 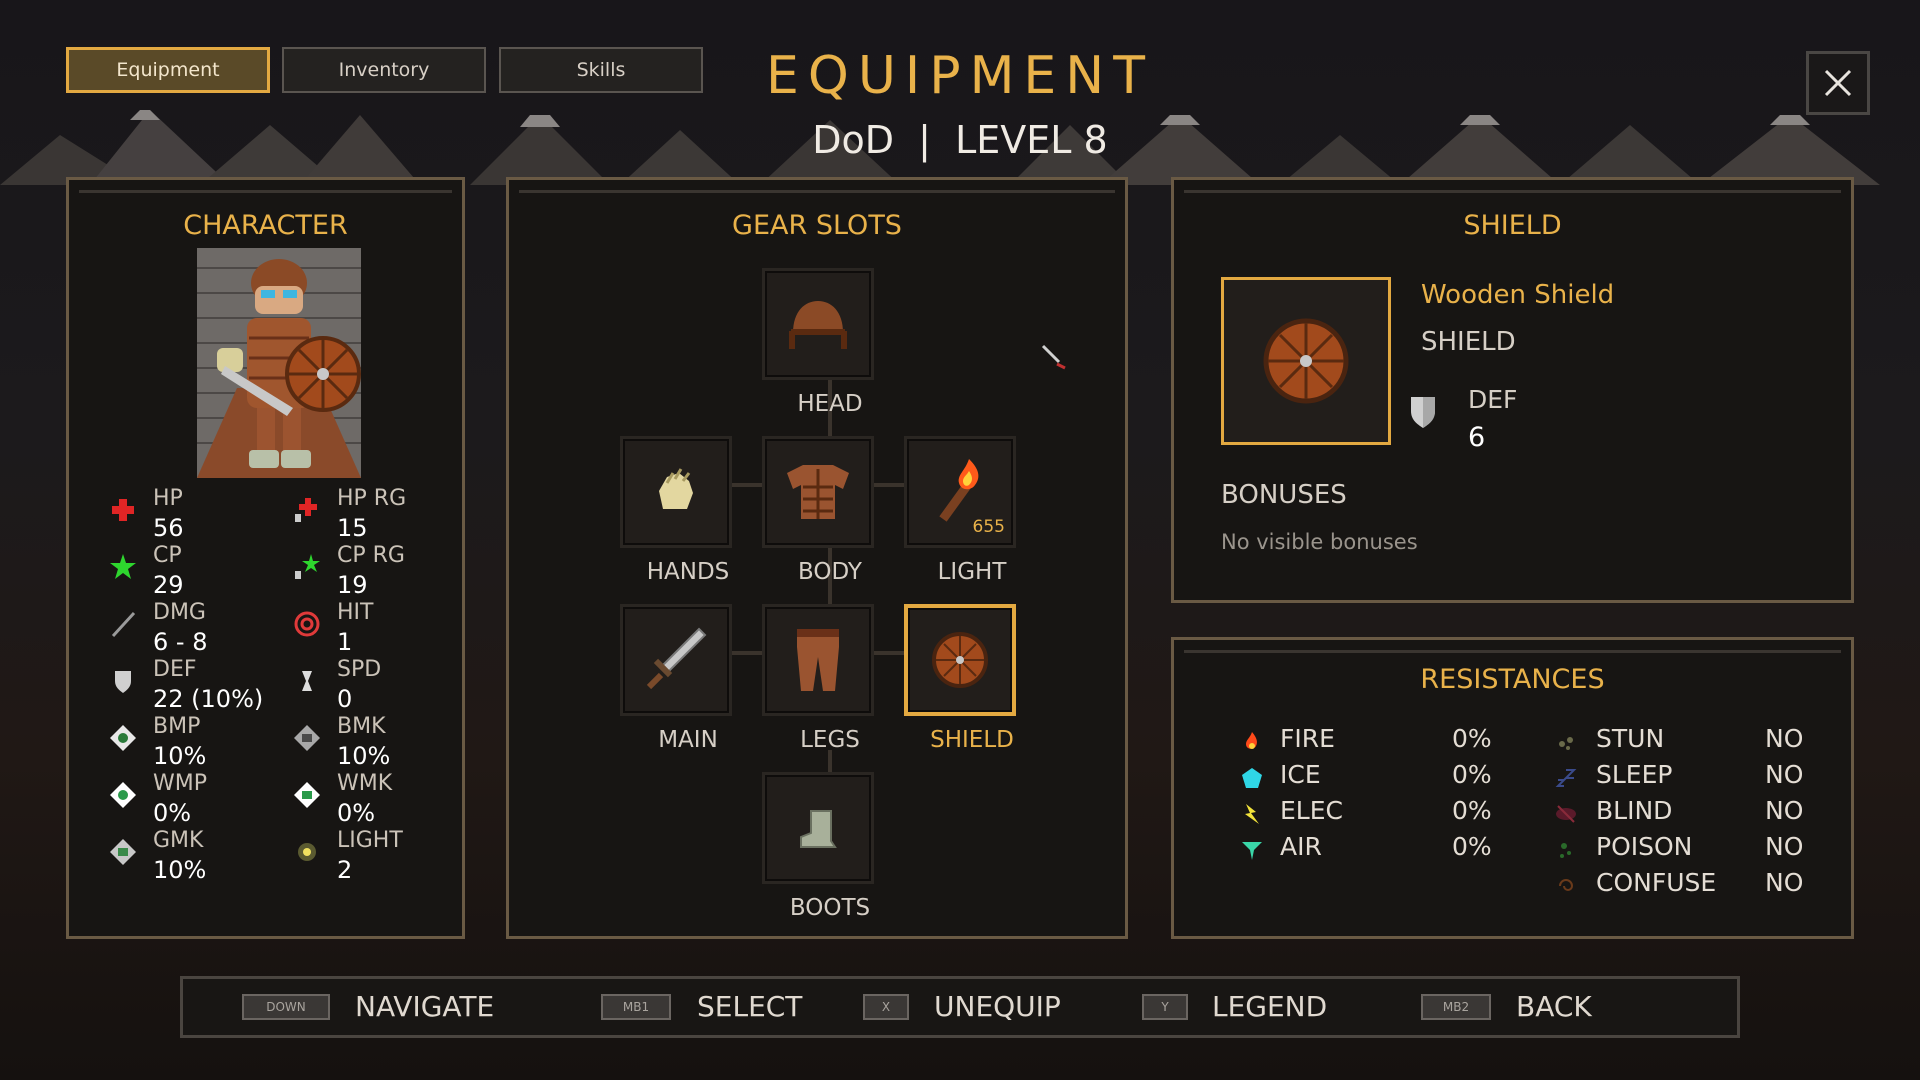 I want to click on slot-label-boots: BOOTS, so click(x=830, y=908).